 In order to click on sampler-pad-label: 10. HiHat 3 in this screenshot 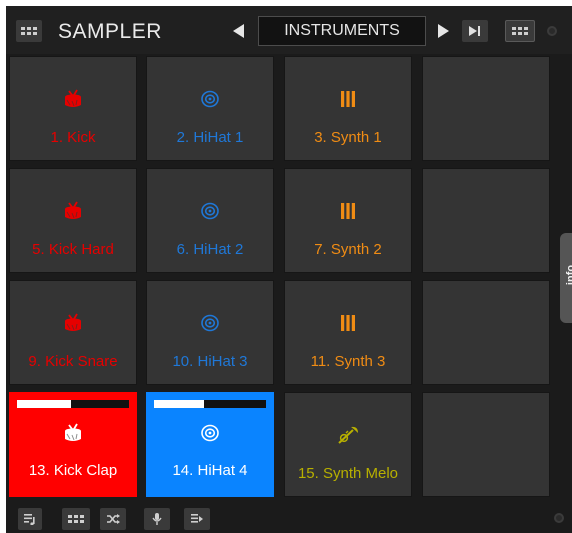, I will do `click(210, 361)`.